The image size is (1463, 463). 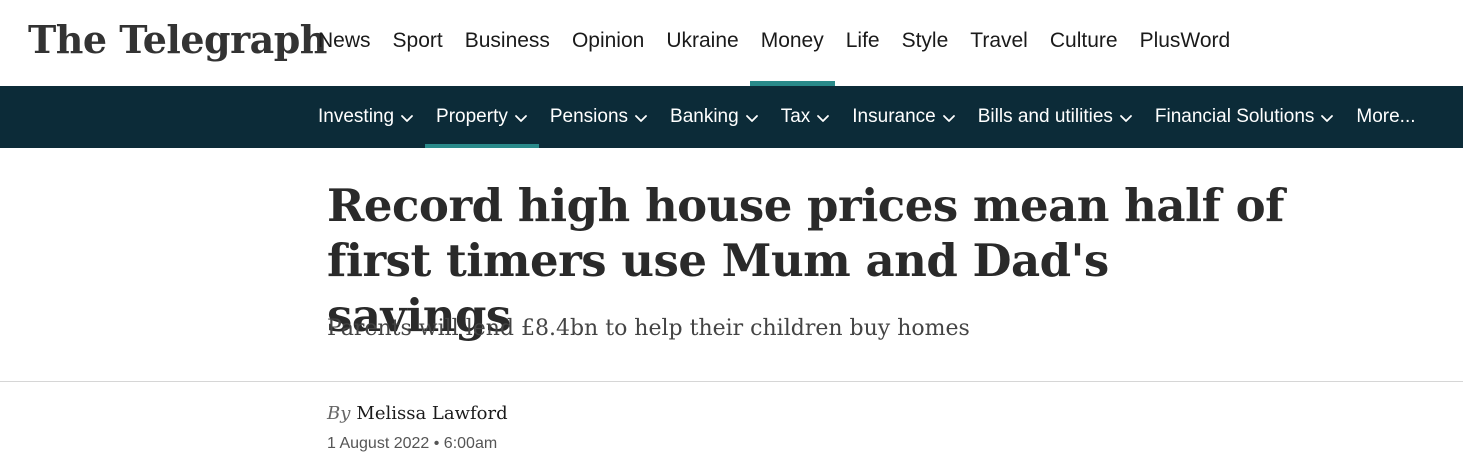 I want to click on subnav-item-label: Pensions, so click(x=589, y=116).